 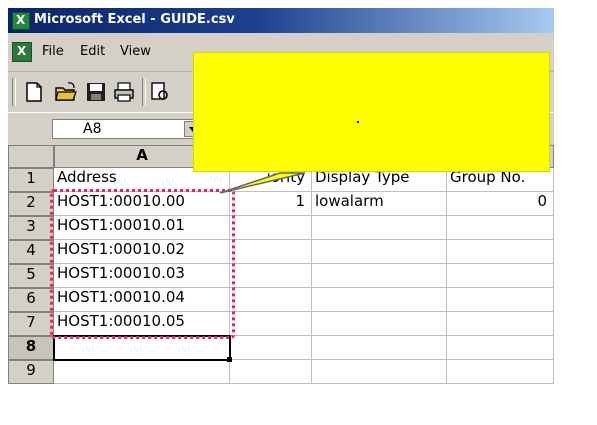 I want to click on menu-edit-label: Edit, so click(x=93, y=51).